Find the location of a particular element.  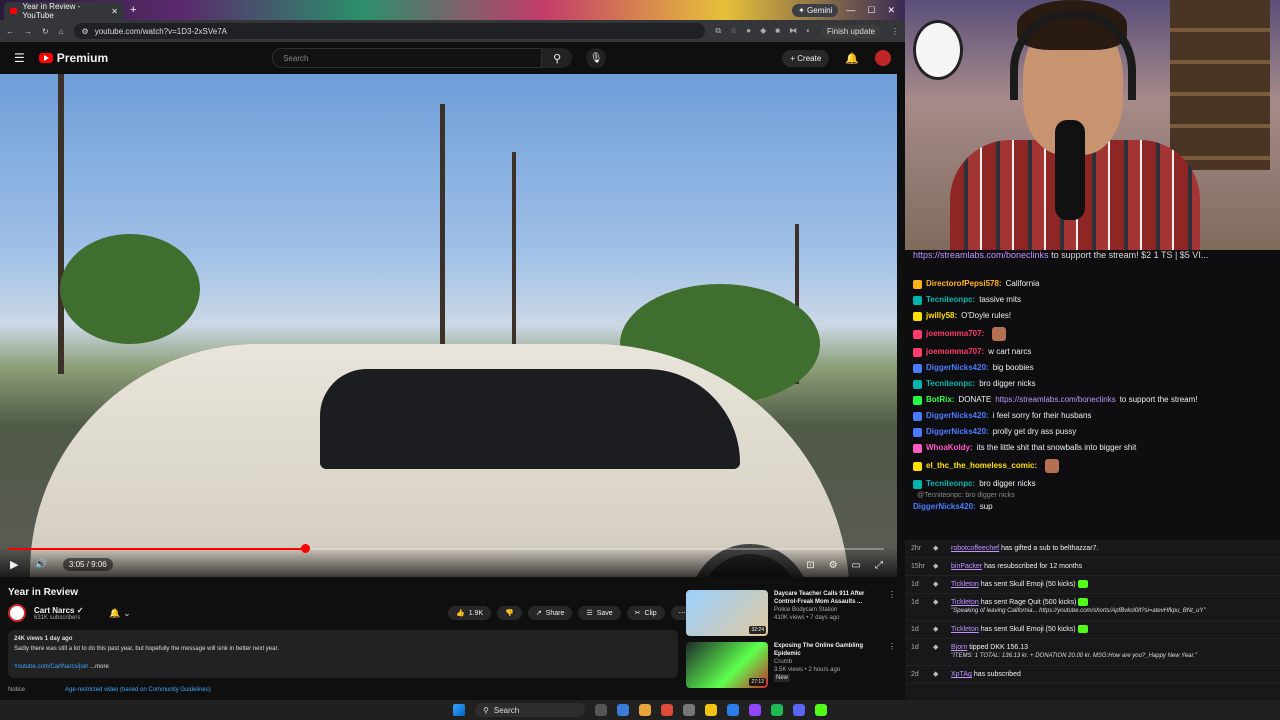

channel-name: Cart Narcs ✓ is located at coordinates (58, 610).